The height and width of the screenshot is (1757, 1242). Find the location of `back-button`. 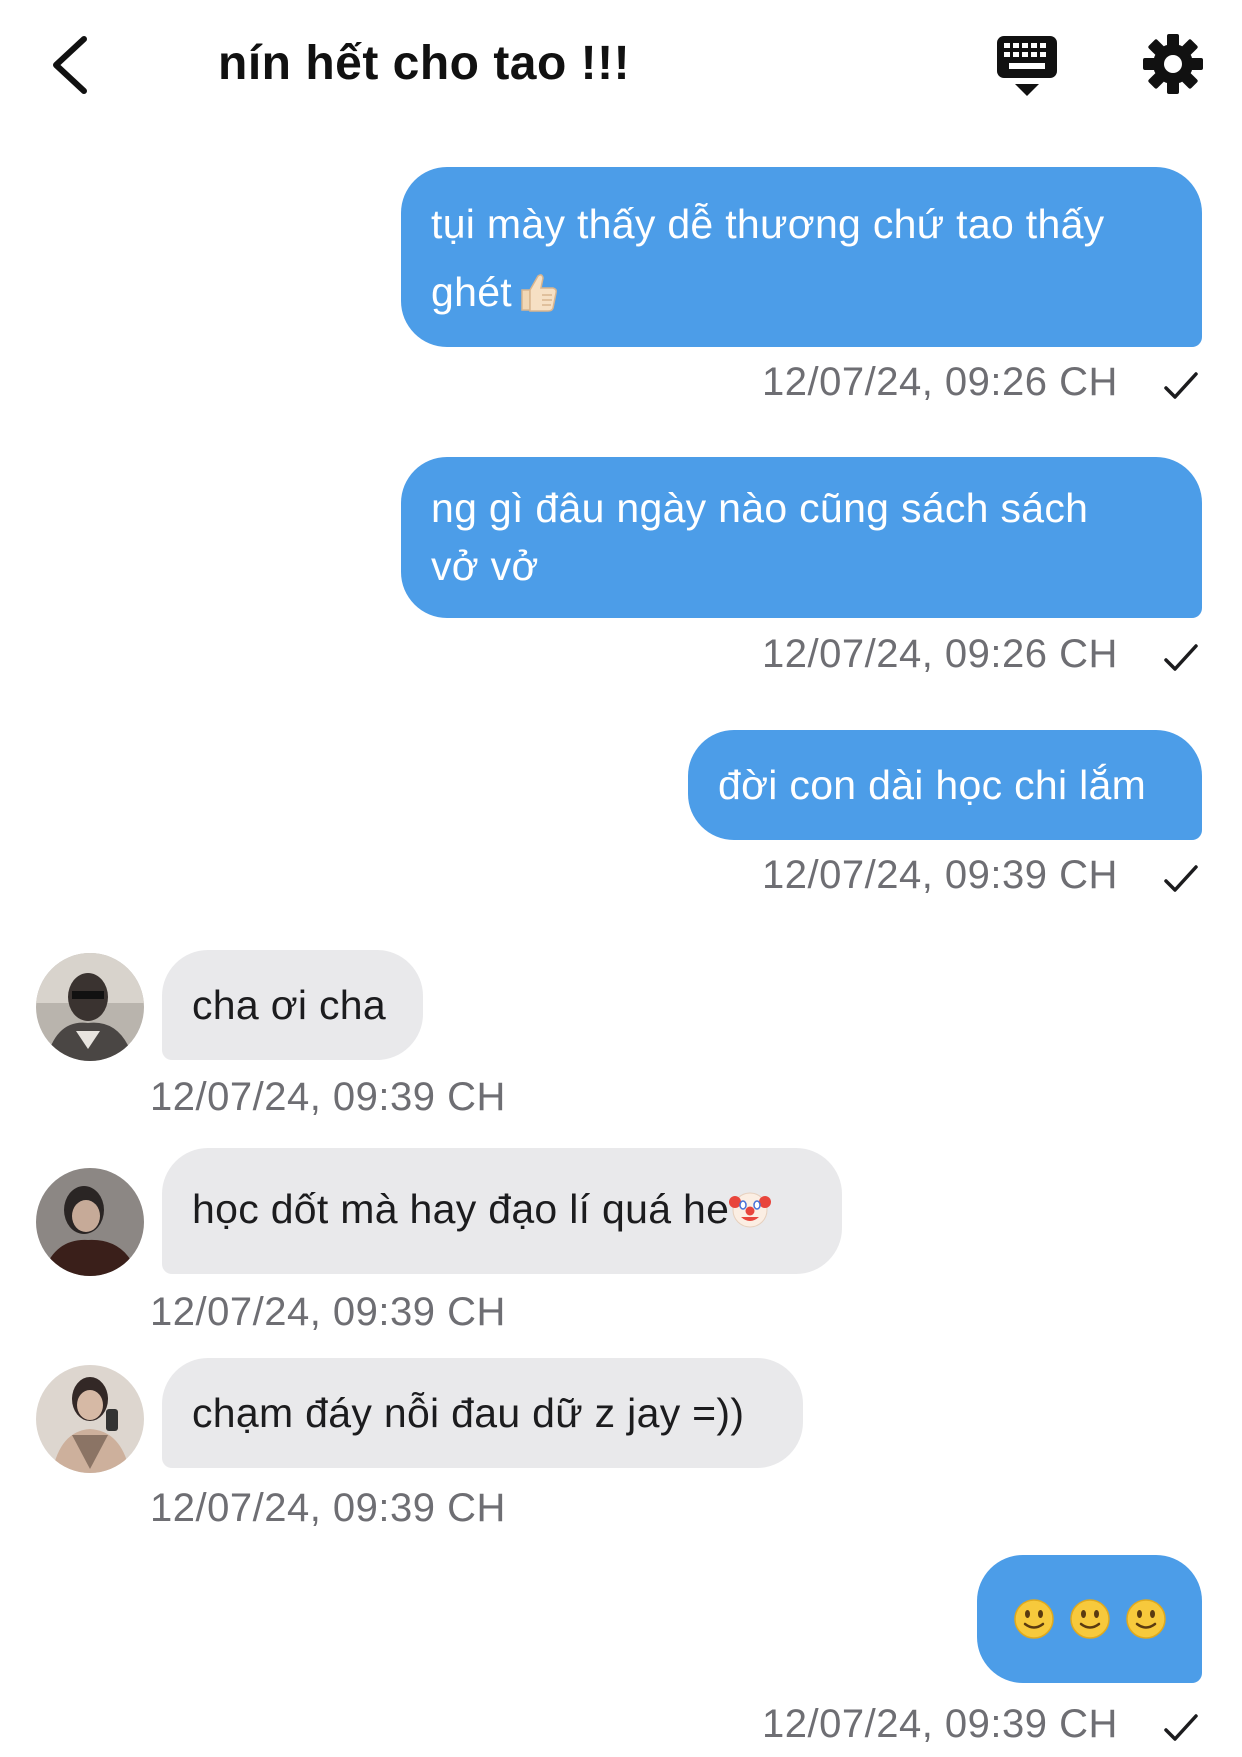

back-button is located at coordinates (70, 65).